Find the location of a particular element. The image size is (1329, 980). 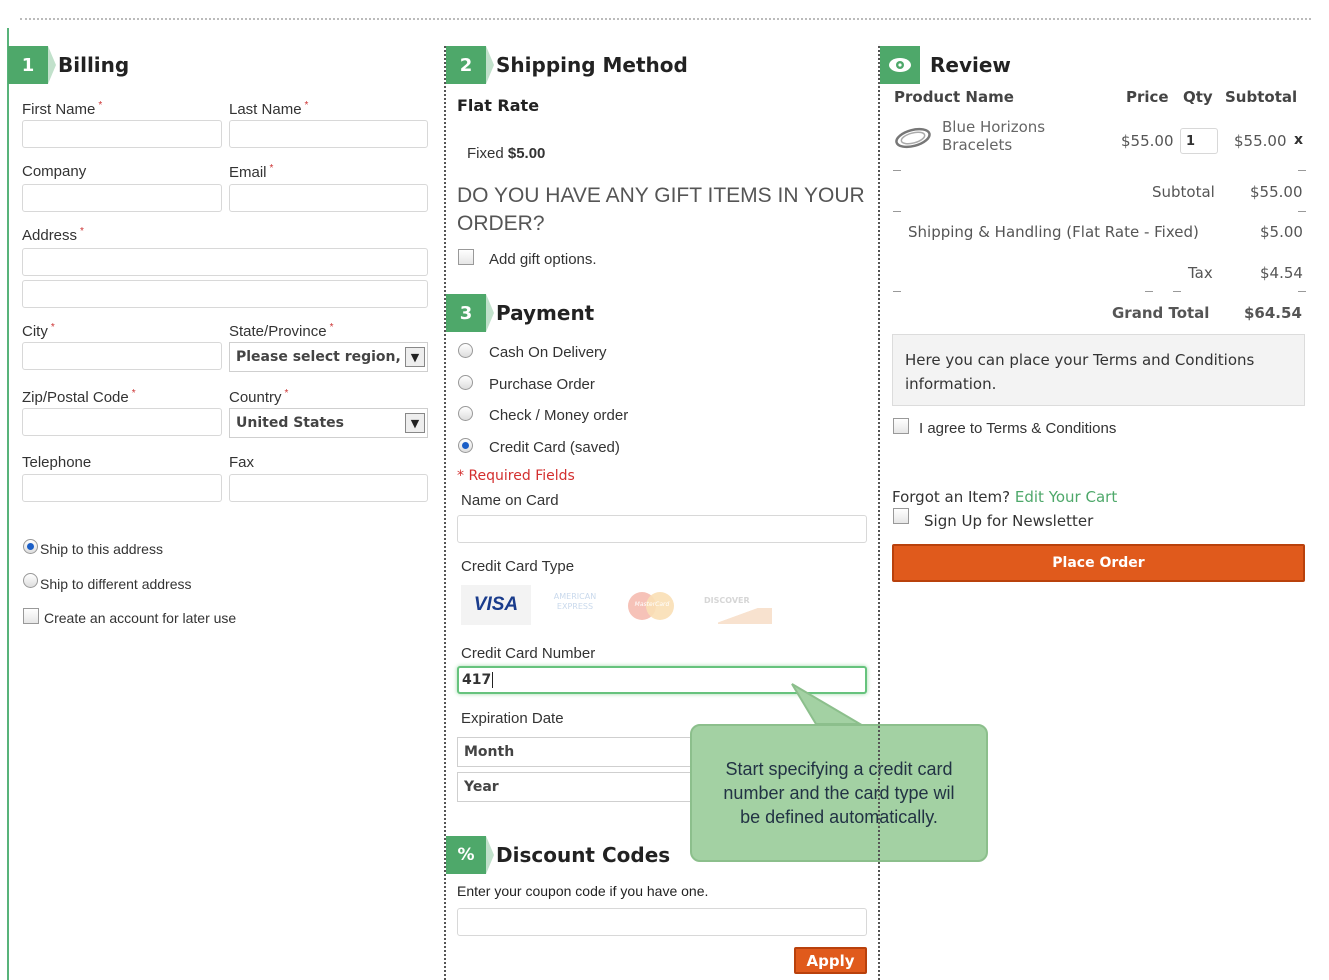

payment-option-check-radio is located at coordinates (465, 413).